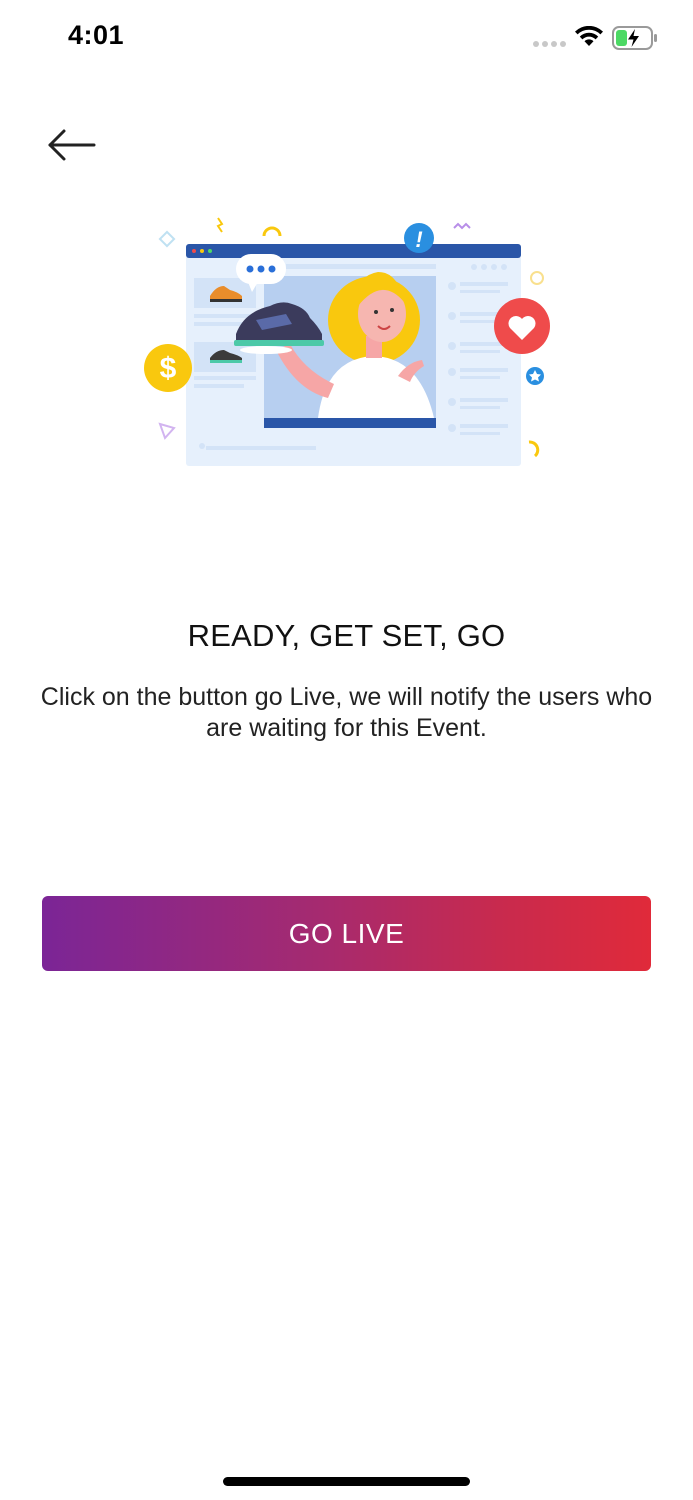 The height and width of the screenshot is (1500, 693). I want to click on arrow-left-icon, so click(72, 145).